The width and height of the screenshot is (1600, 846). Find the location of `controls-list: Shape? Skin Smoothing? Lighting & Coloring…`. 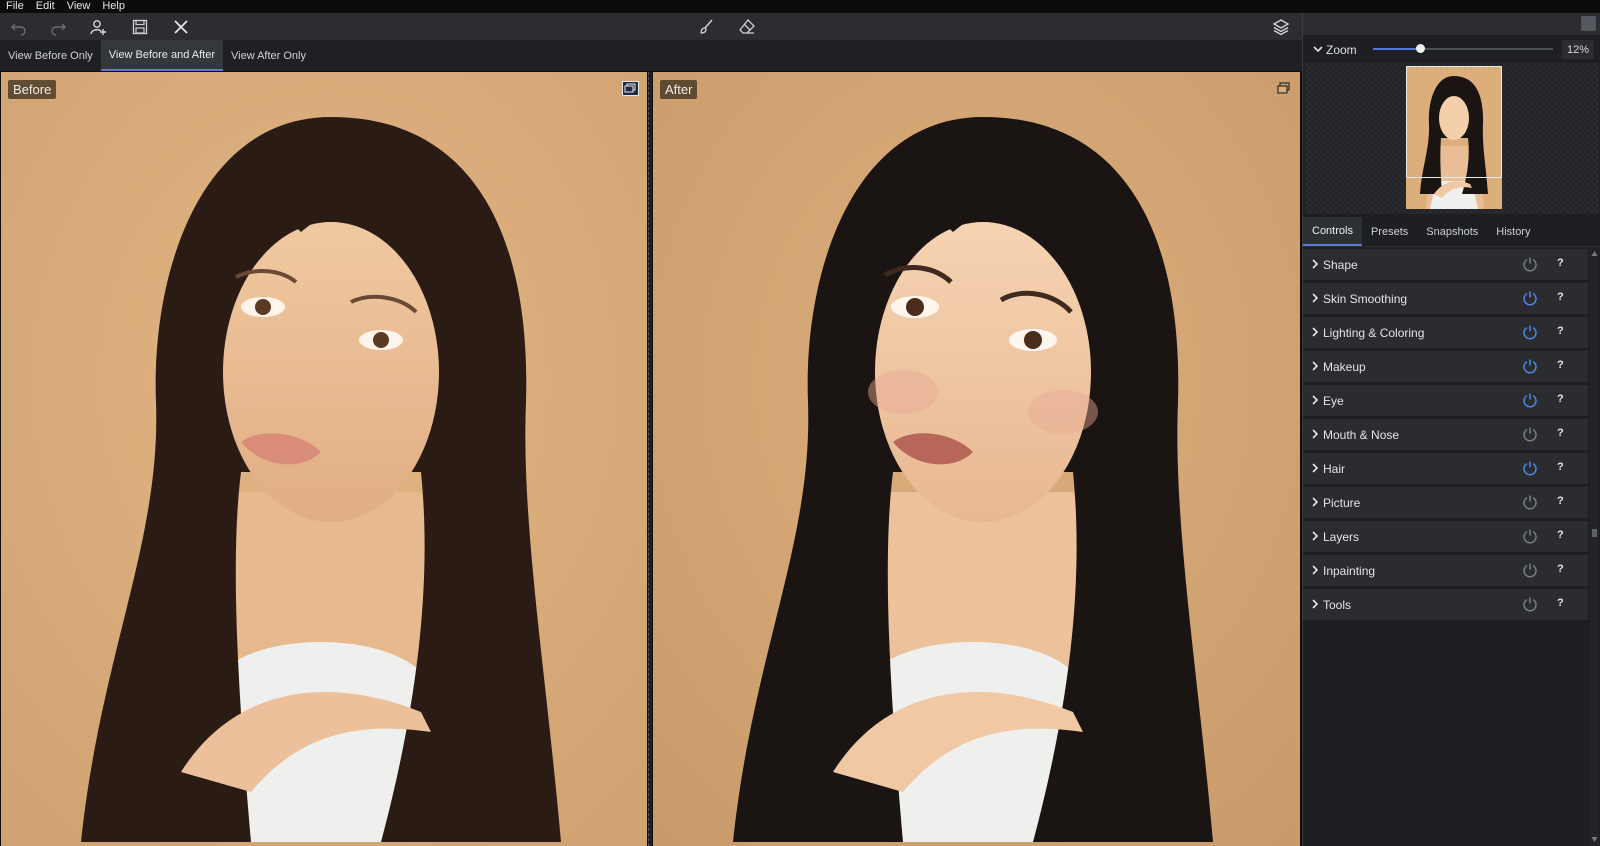

controls-list: Shape? Skin Smoothing? Lighting & Coloring… is located at coordinates (1445, 436).